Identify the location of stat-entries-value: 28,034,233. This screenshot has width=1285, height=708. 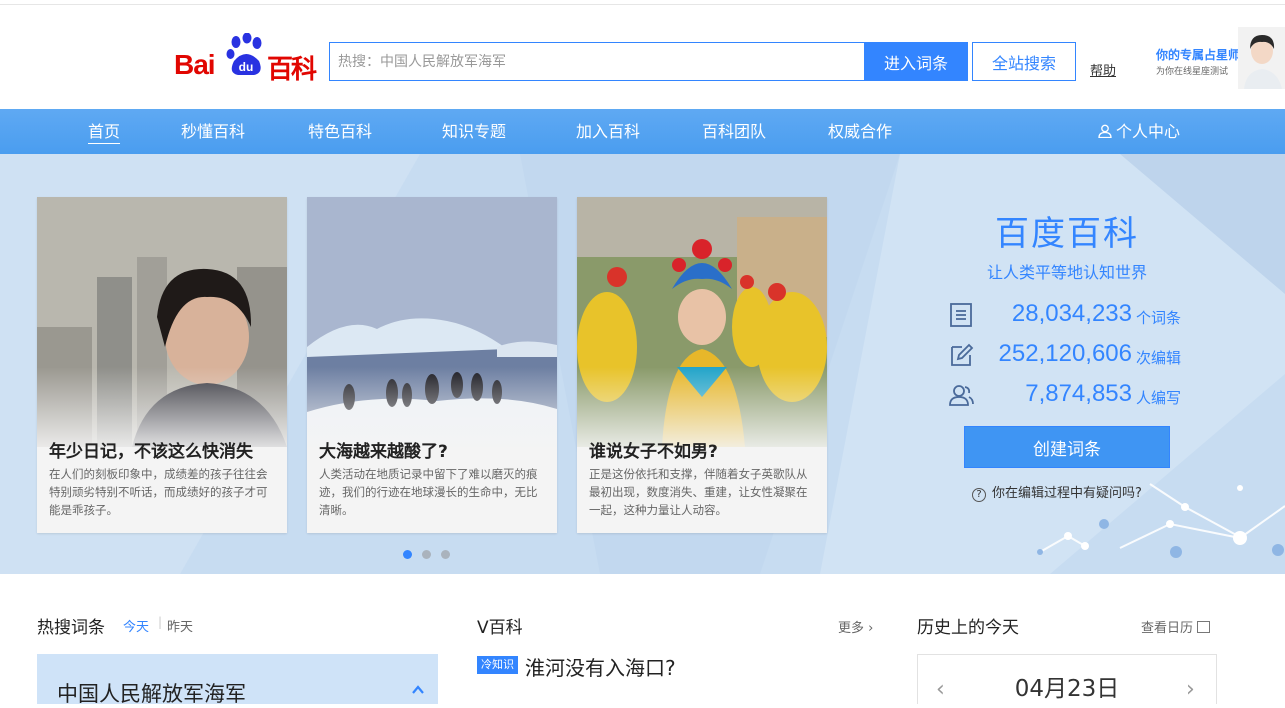
(1071, 313).